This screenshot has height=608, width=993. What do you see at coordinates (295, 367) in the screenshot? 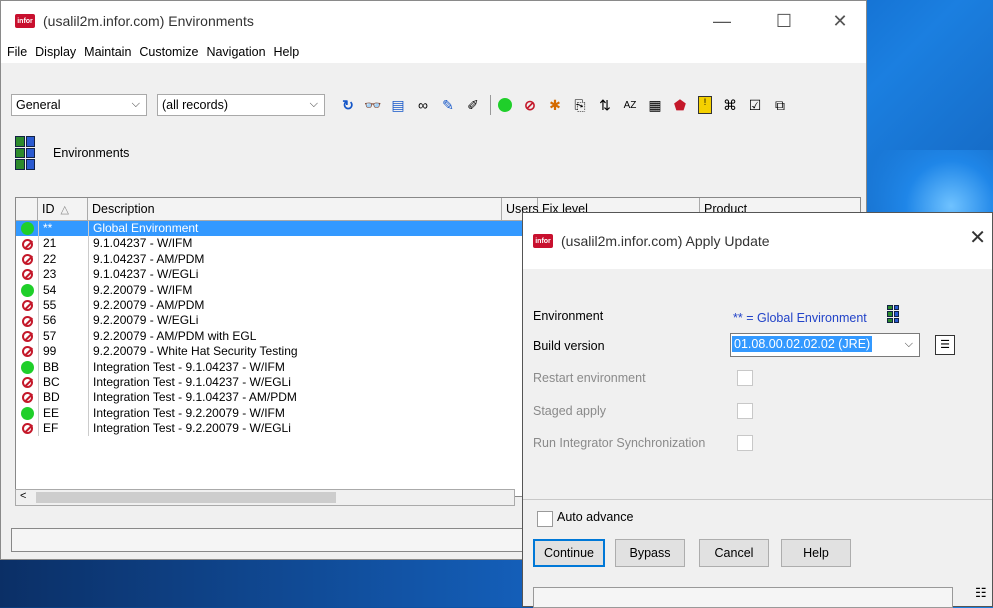
I see `row-description: Integration Test - 9.1.04237 - W/IFM` at bounding box center [295, 367].